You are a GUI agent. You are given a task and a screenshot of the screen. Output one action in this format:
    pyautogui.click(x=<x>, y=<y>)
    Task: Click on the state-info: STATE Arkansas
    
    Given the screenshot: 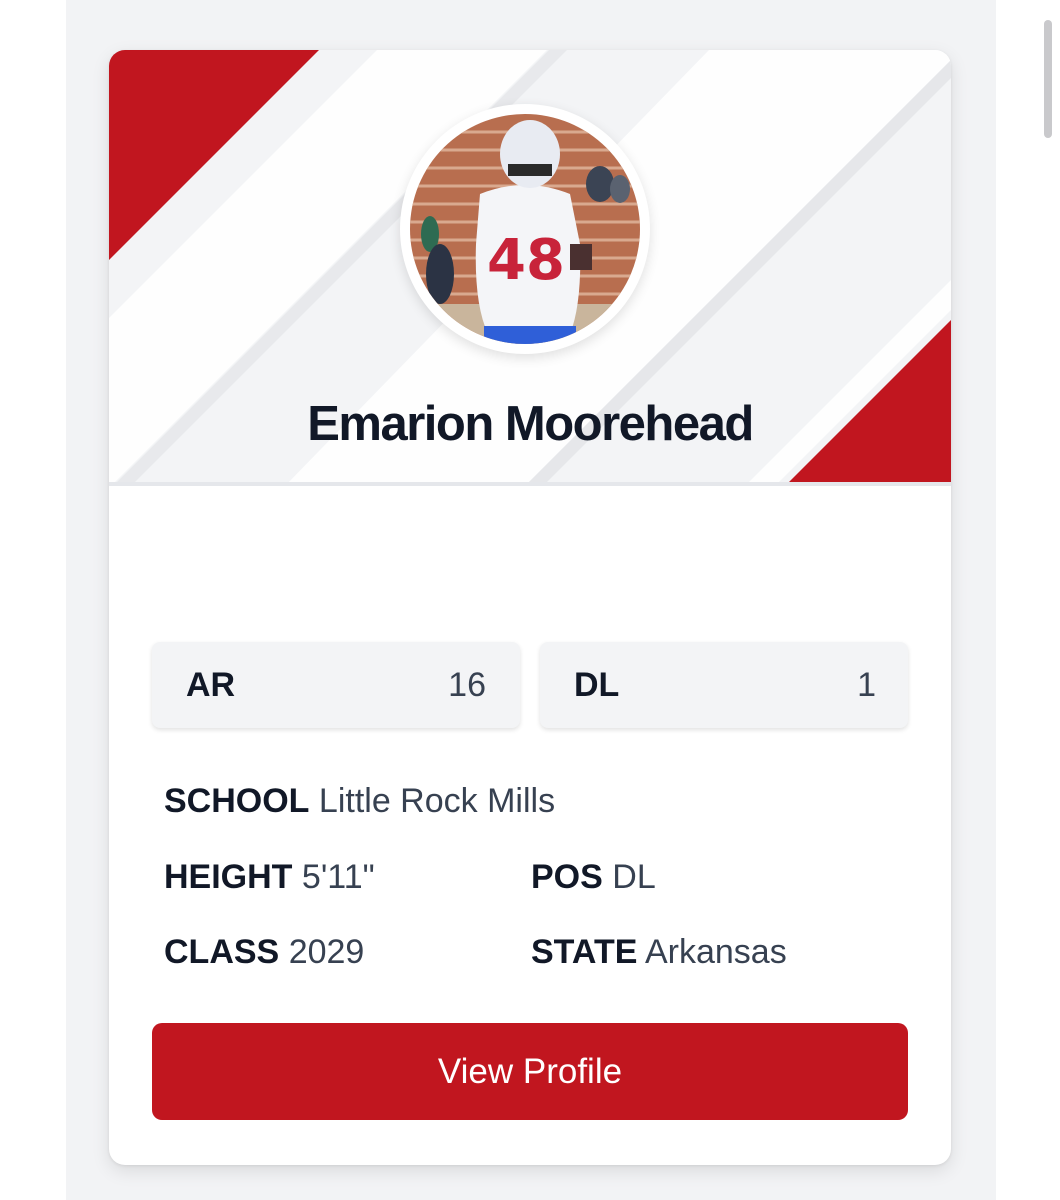 What is the action you would take?
    pyautogui.click(x=659, y=952)
    